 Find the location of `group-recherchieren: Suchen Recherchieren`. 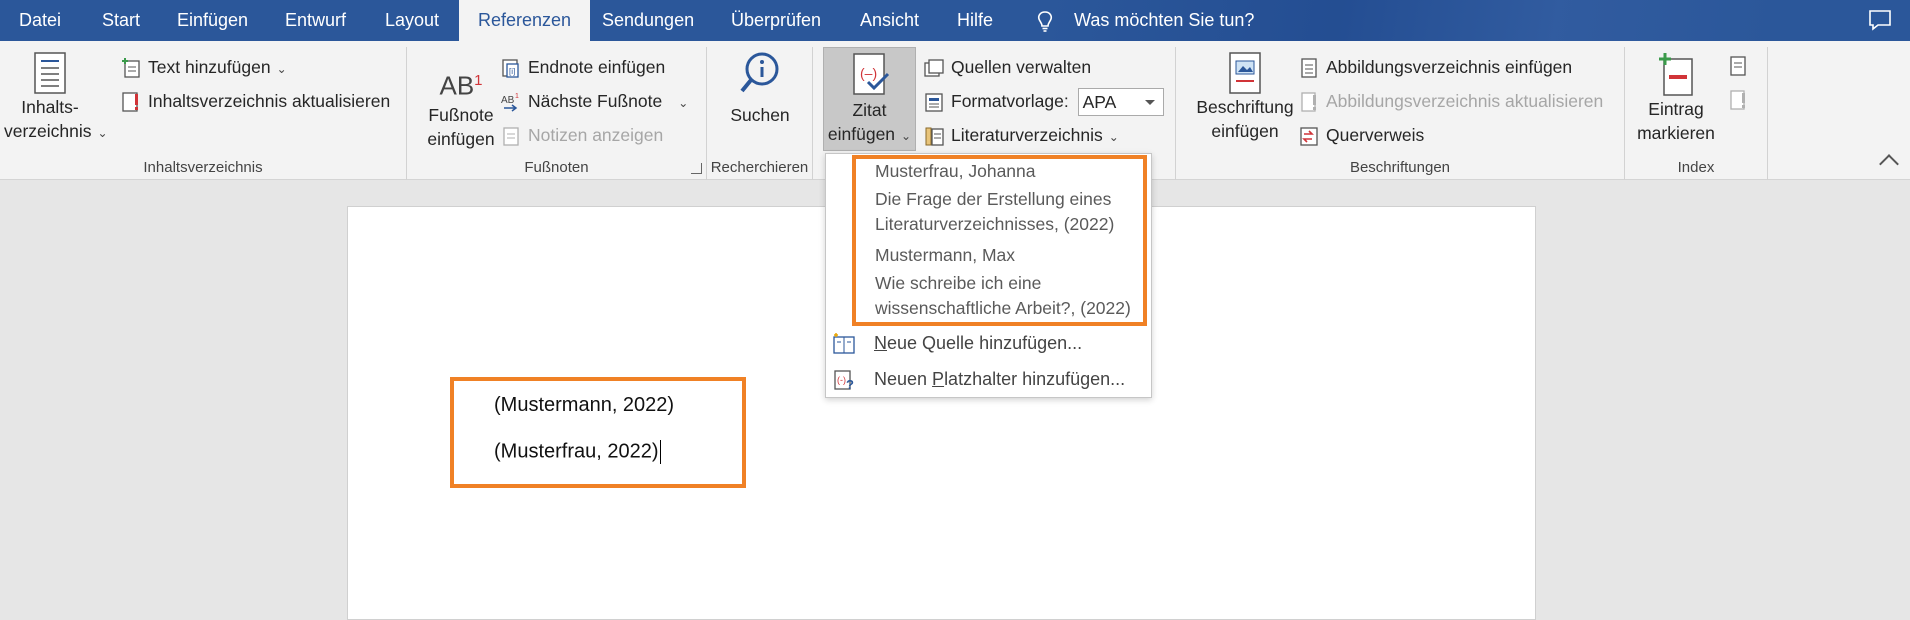

group-recherchieren: Suchen Recherchieren is located at coordinates (760, 113).